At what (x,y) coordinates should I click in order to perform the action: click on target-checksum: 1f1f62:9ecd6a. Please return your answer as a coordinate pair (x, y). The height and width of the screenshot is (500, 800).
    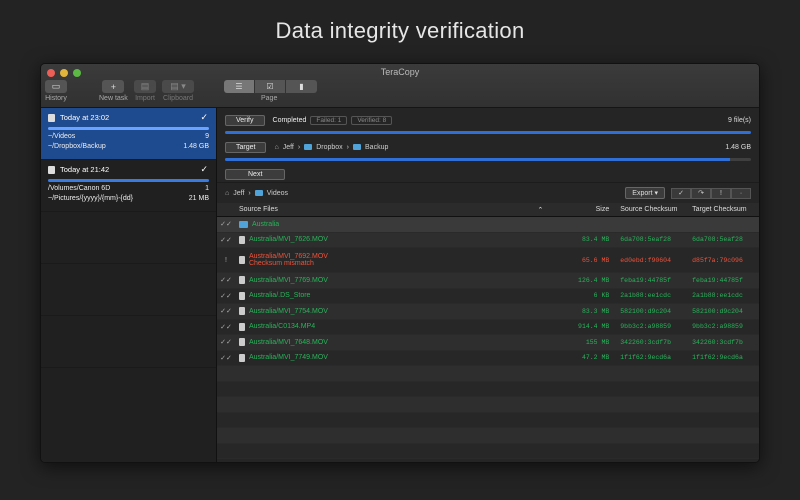
    Looking at the image, I should click on (717, 358).